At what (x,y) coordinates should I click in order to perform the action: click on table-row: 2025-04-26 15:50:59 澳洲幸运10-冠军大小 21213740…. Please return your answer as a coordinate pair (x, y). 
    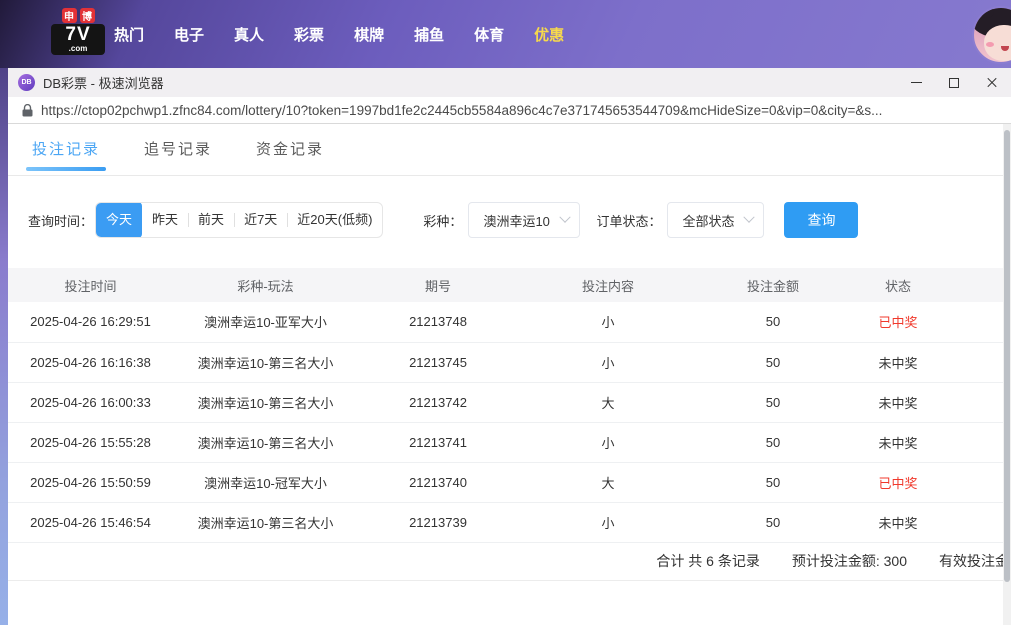
    Looking at the image, I should click on (505, 482).